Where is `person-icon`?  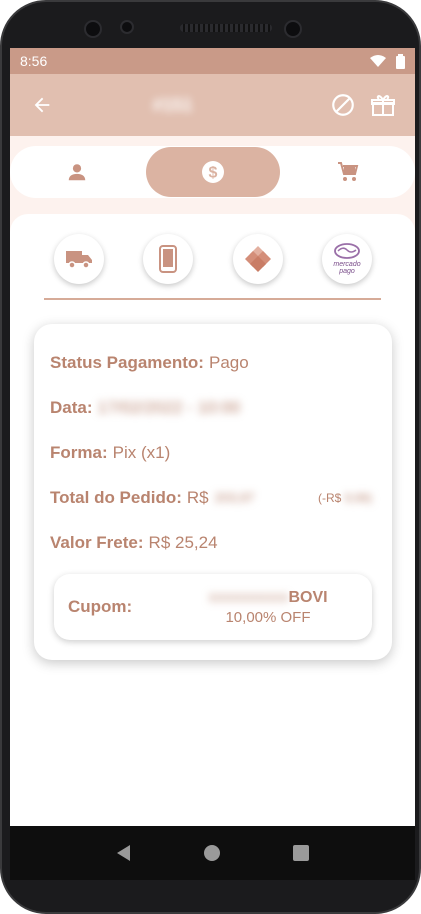
person-icon is located at coordinates (77, 172).